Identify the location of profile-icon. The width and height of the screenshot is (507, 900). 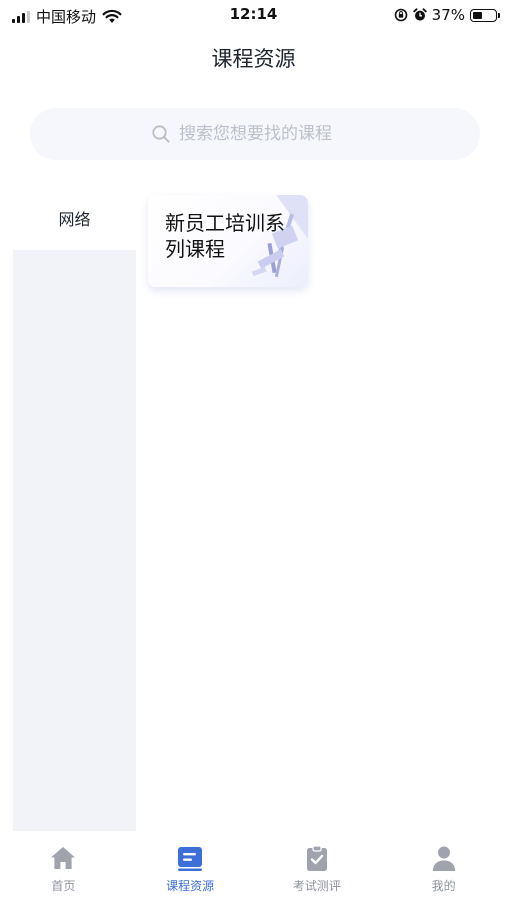
(443, 858).